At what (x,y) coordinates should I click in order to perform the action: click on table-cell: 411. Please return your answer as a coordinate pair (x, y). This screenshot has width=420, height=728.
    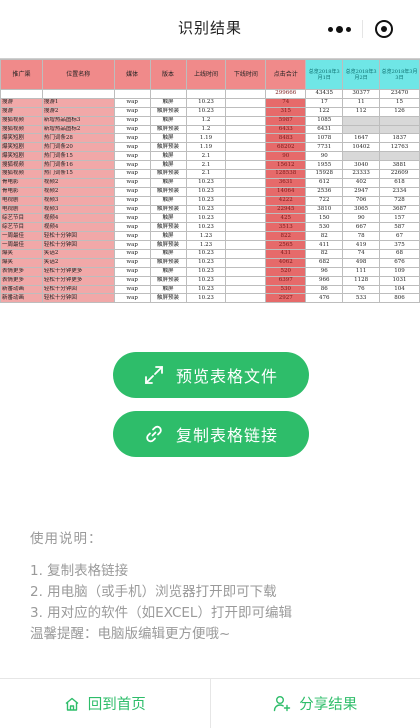
    Looking at the image, I should click on (324, 245).